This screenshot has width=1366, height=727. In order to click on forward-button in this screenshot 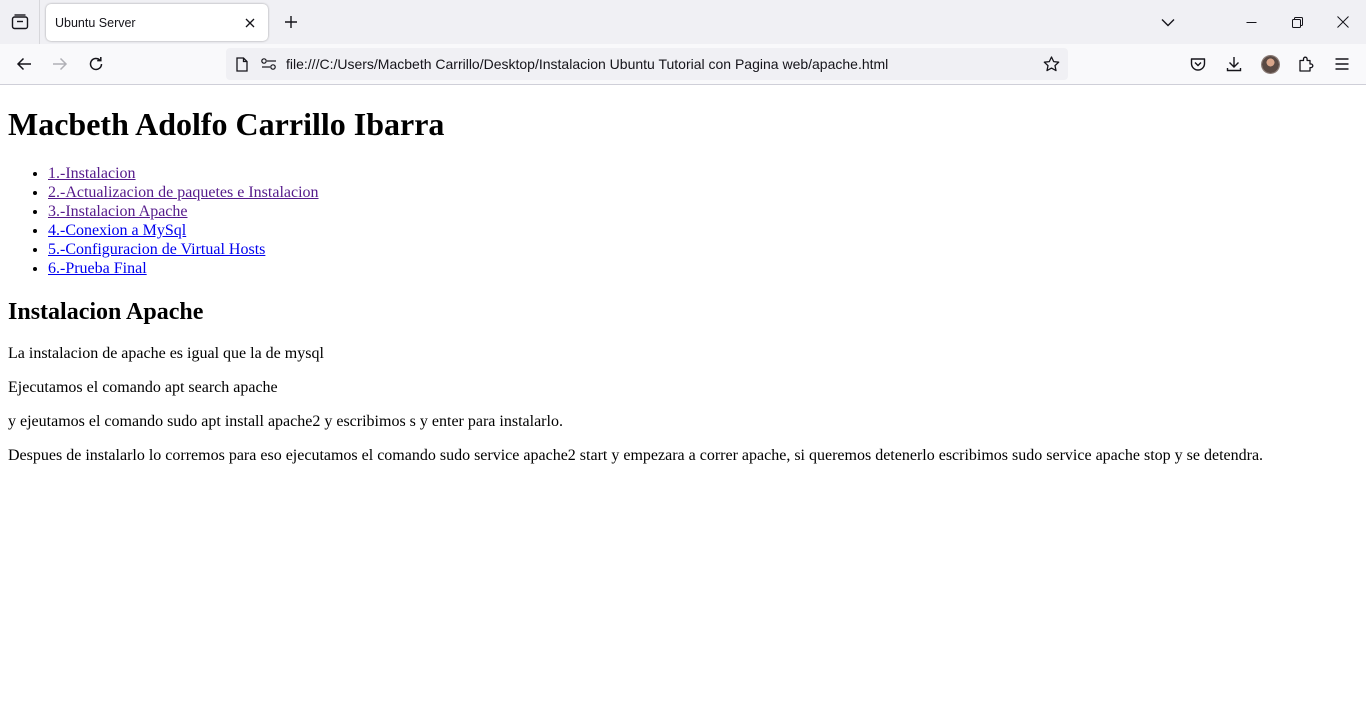, I will do `click(60, 64)`.